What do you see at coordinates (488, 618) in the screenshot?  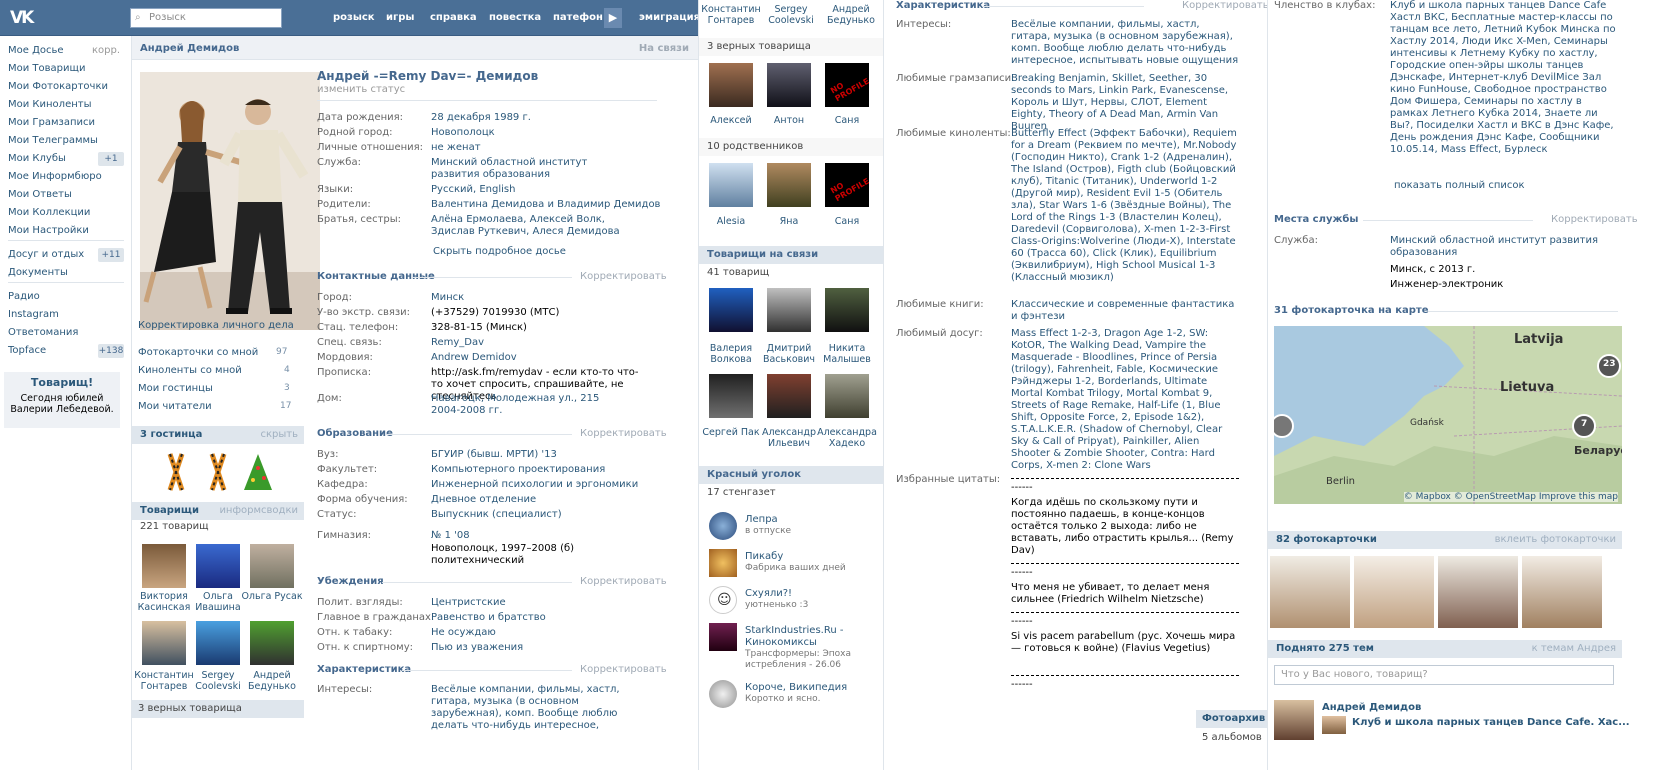 I see `people-main-value: Равенство и братство` at bounding box center [488, 618].